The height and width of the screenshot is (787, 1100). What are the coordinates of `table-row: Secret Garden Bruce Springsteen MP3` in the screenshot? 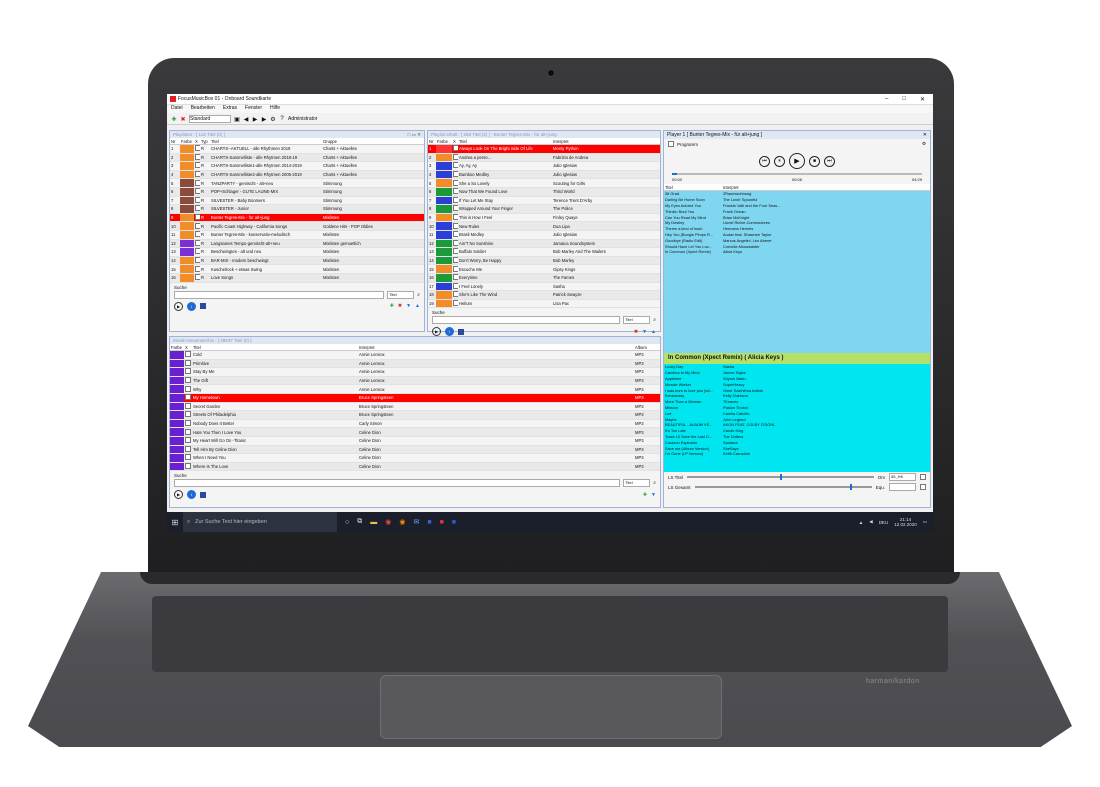 It's located at (415, 407).